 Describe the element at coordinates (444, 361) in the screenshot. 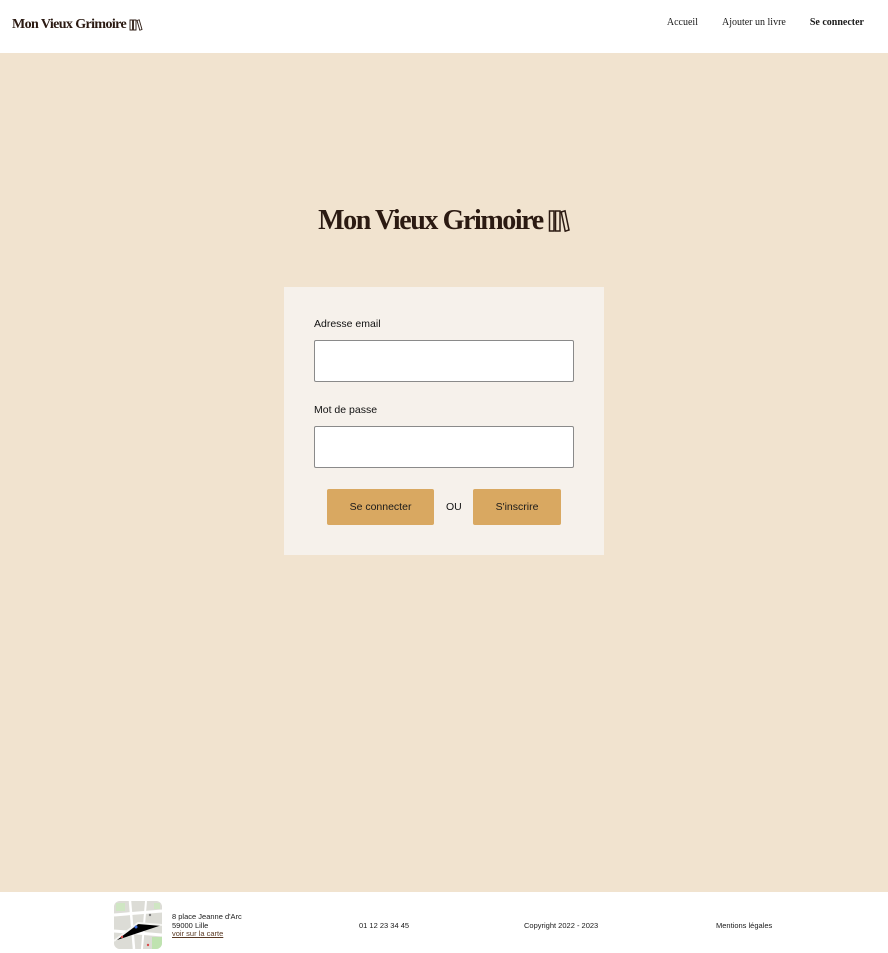

I see `email-field` at that location.